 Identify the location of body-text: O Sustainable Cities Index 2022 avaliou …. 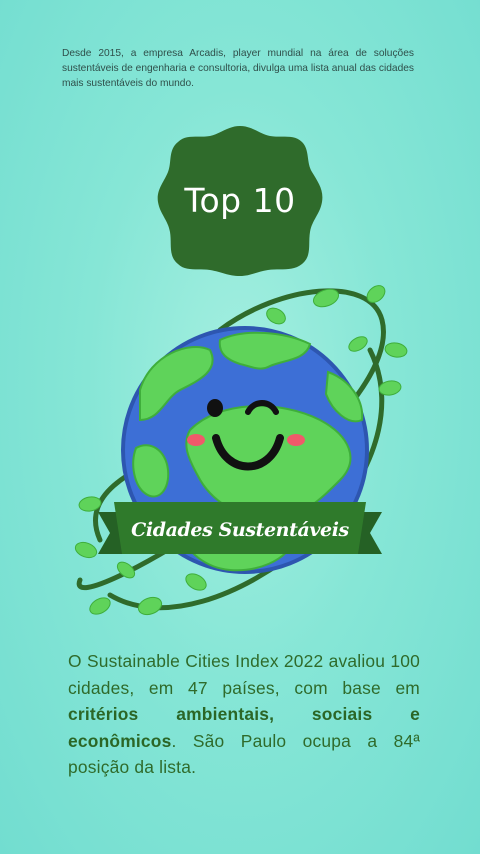
(244, 714).